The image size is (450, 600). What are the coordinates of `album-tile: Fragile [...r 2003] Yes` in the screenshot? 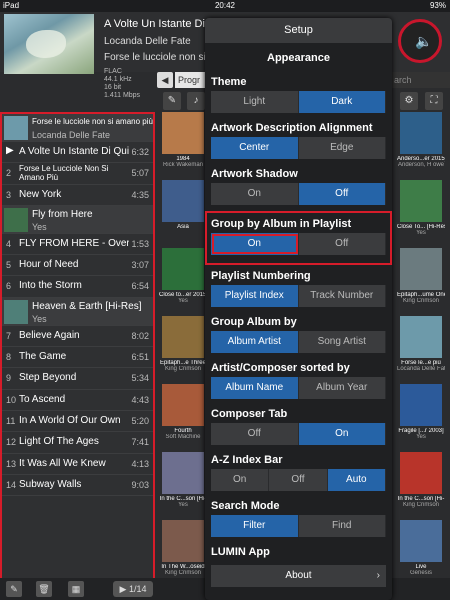 It's located at (421, 412).